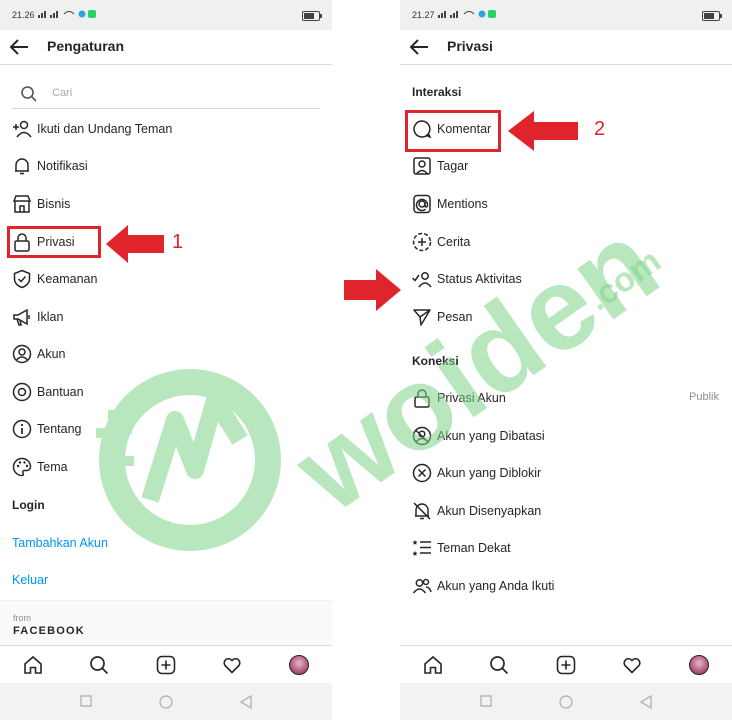 The height and width of the screenshot is (720, 732). What do you see at coordinates (166, 467) in the screenshot?
I see `settings-item-theme: Tema` at bounding box center [166, 467].